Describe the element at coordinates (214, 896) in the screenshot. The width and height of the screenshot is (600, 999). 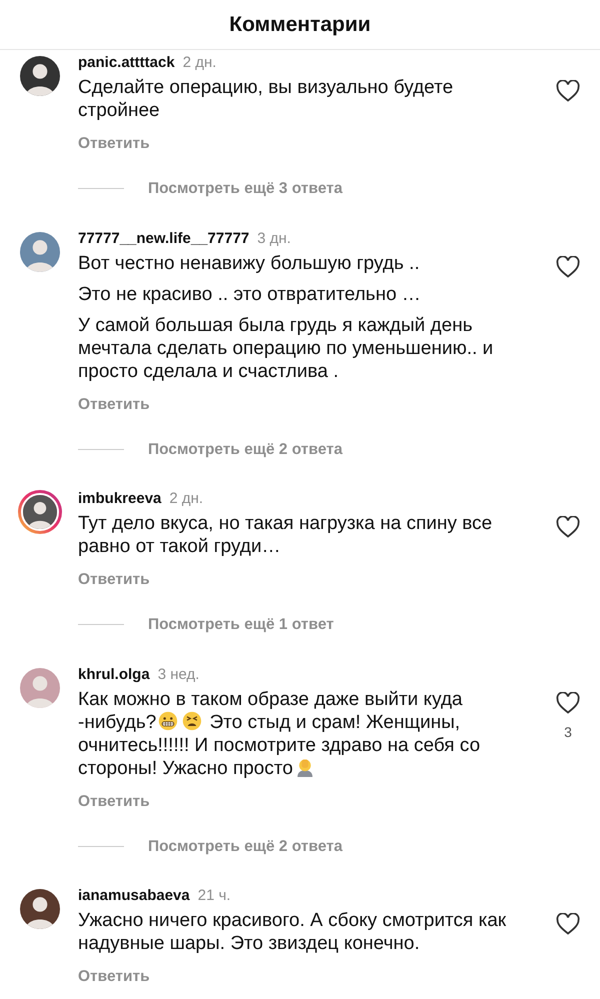
I see `comment-time: 21 ч.` at that location.